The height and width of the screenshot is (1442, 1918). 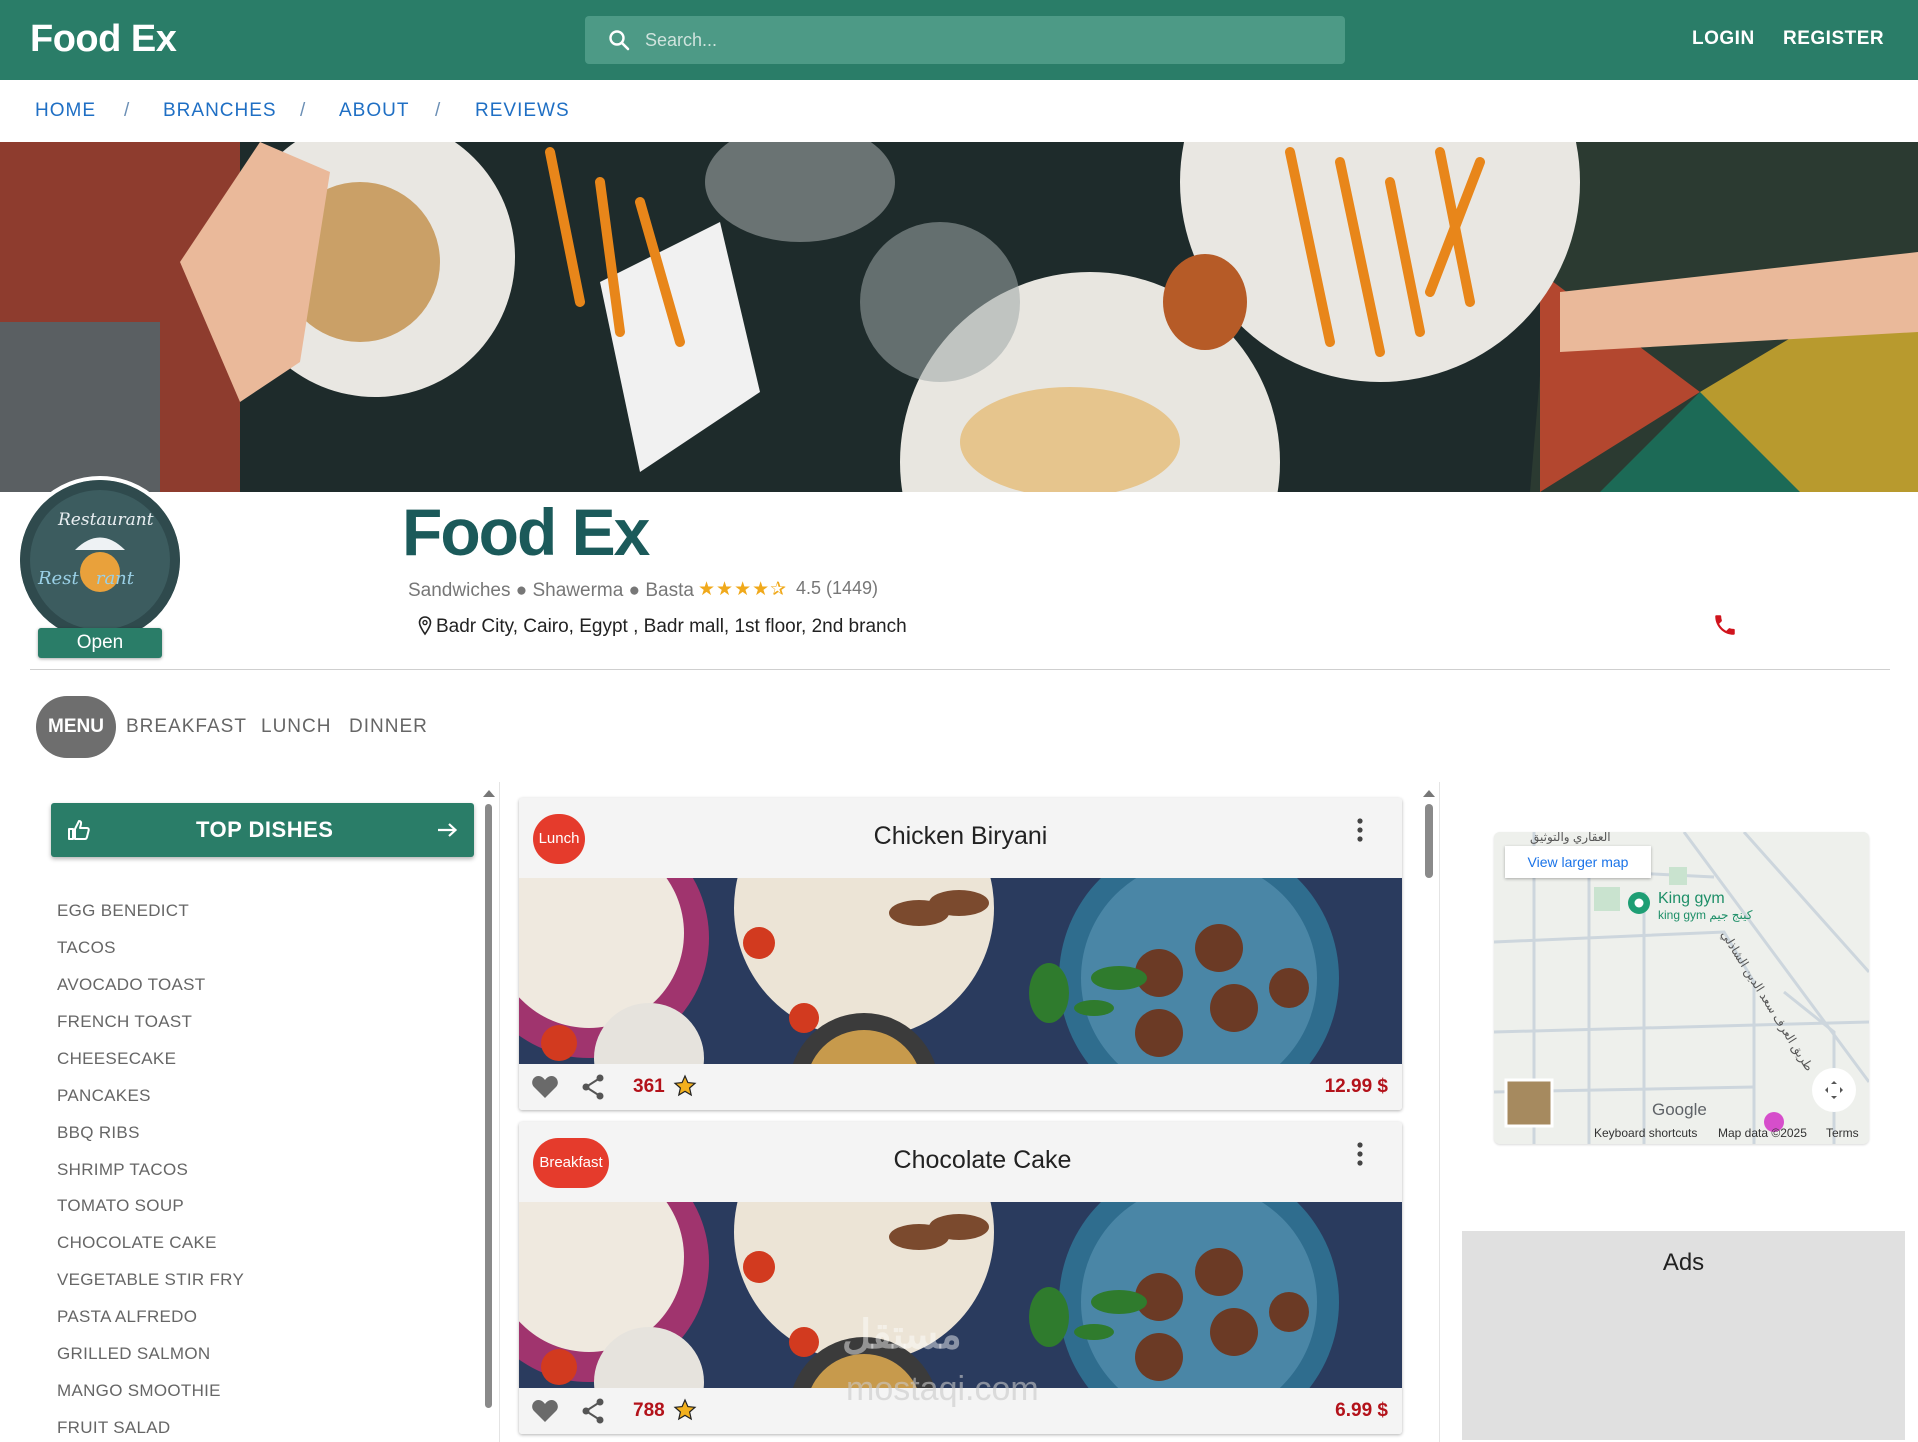 I want to click on dish-card-footer: 361 12.99 $, so click(x=960, y=1087).